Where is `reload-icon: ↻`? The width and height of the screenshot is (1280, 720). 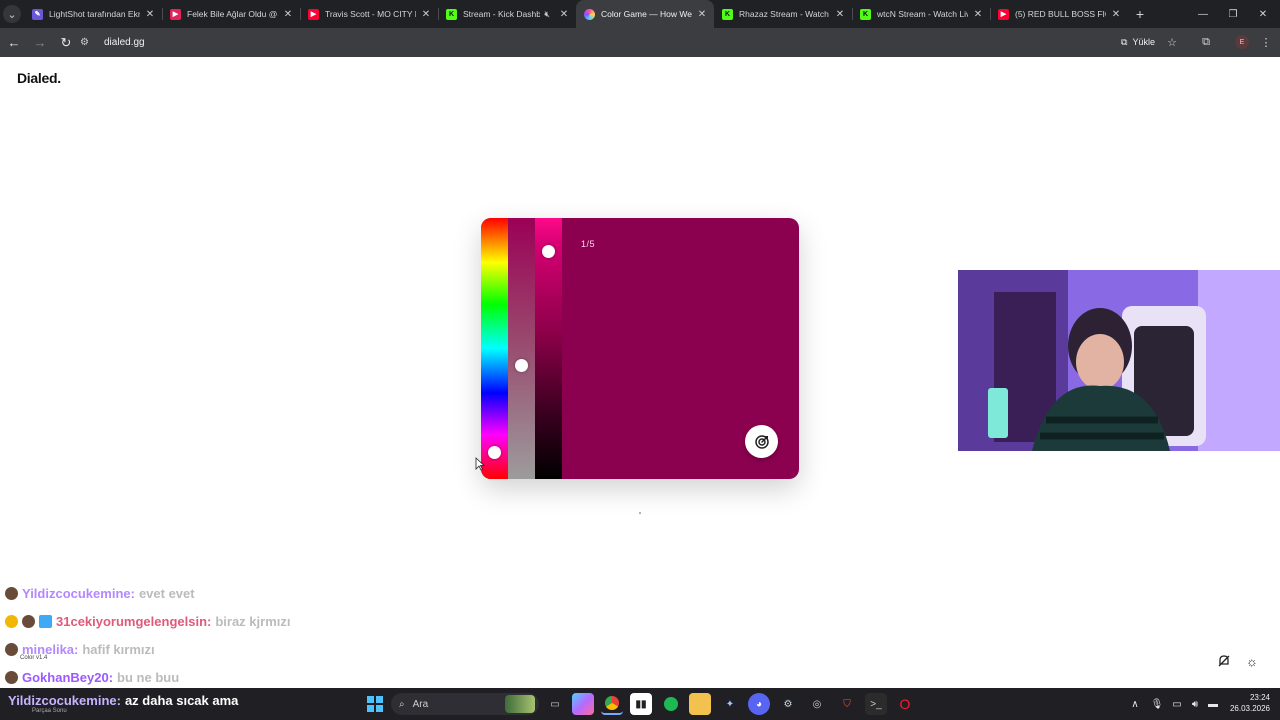
reload-icon: ↻ is located at coordinates (66, 43).